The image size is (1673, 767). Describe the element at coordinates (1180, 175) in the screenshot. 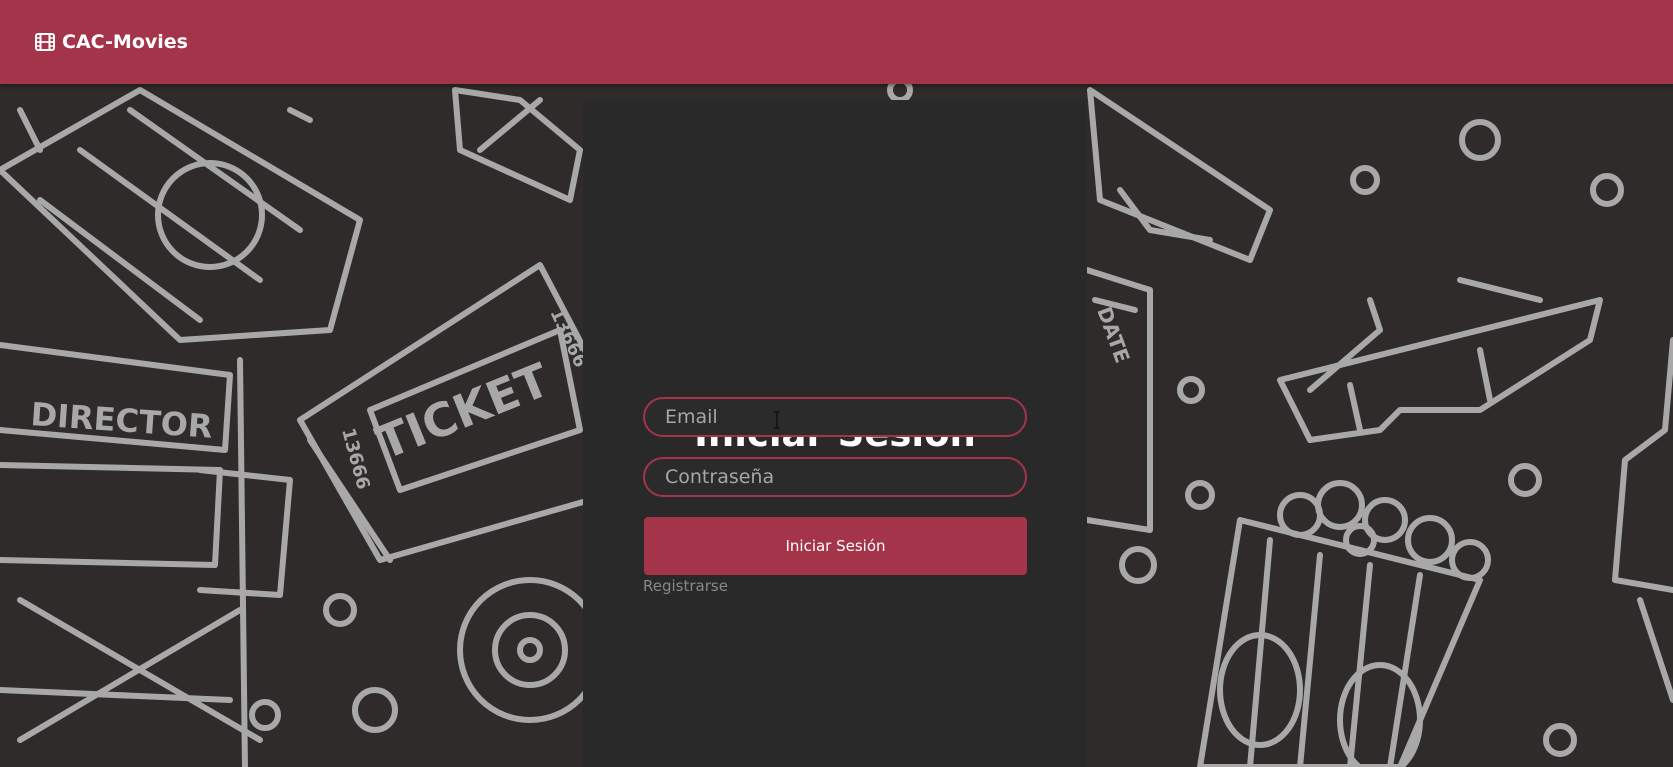

I see `megaphone-doodle` at that location.